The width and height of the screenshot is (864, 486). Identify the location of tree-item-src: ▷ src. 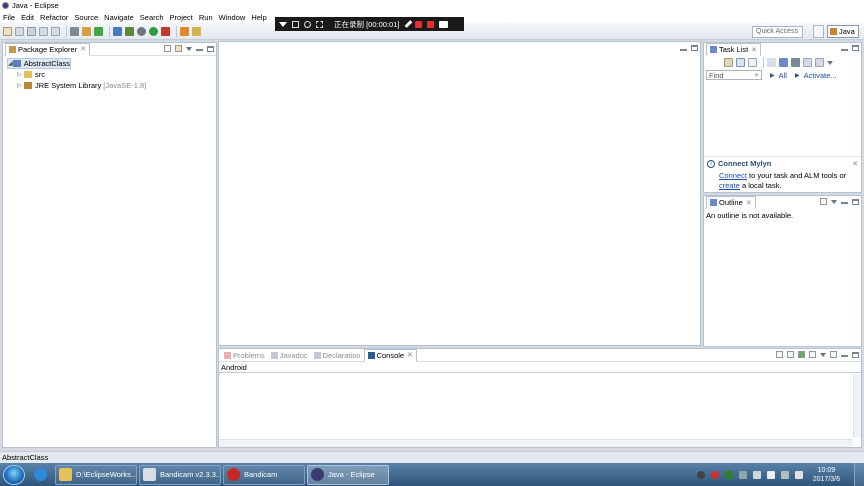
(111, 74).